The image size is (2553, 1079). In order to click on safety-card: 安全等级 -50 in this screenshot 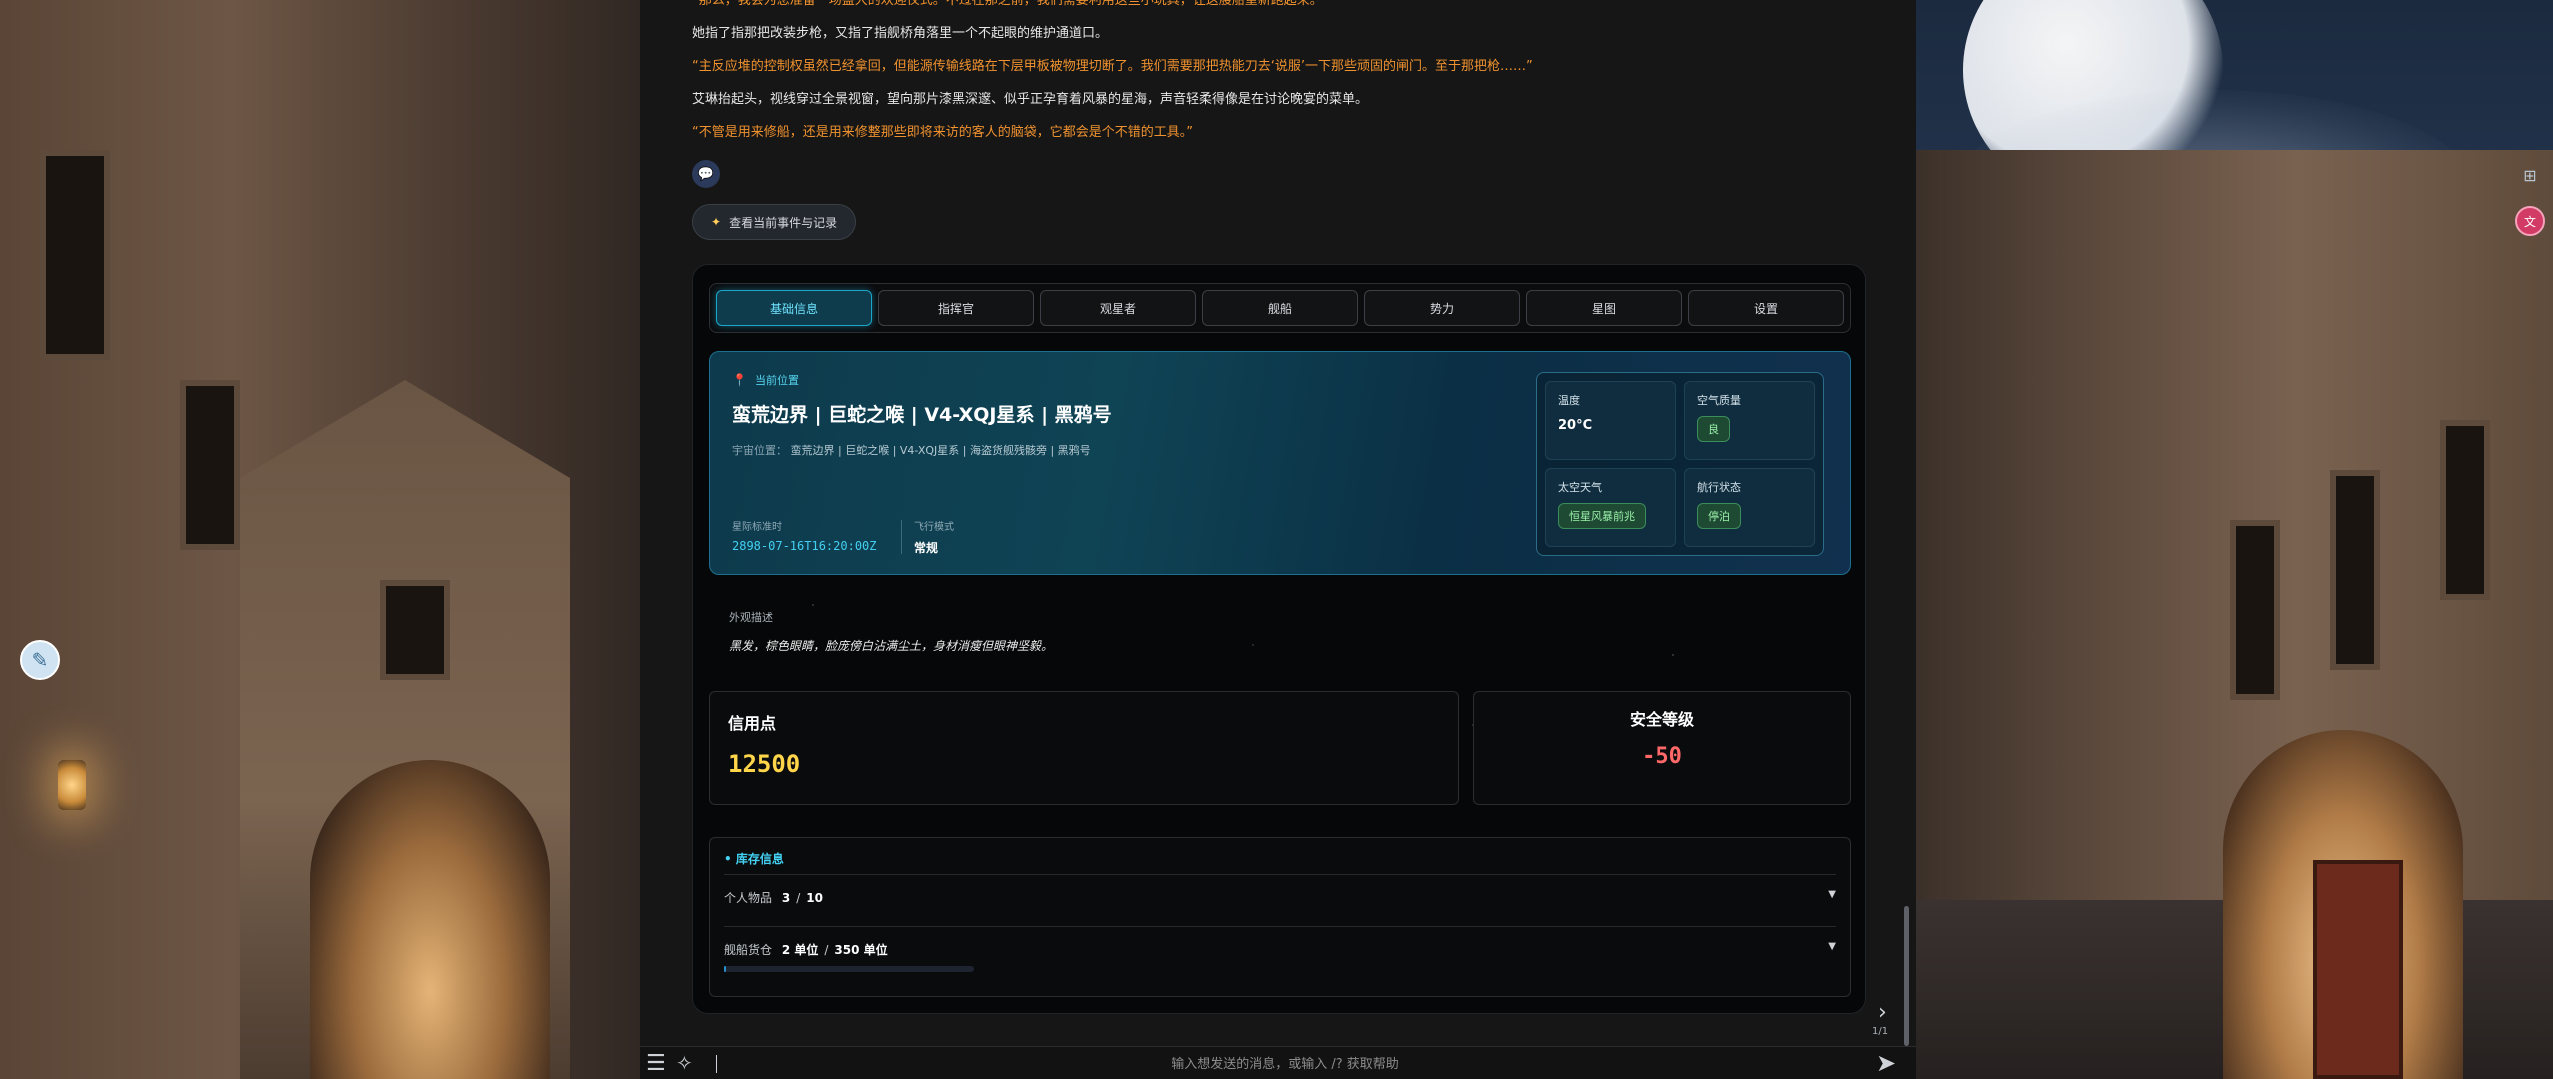, I will do `click(1662, 748)`.